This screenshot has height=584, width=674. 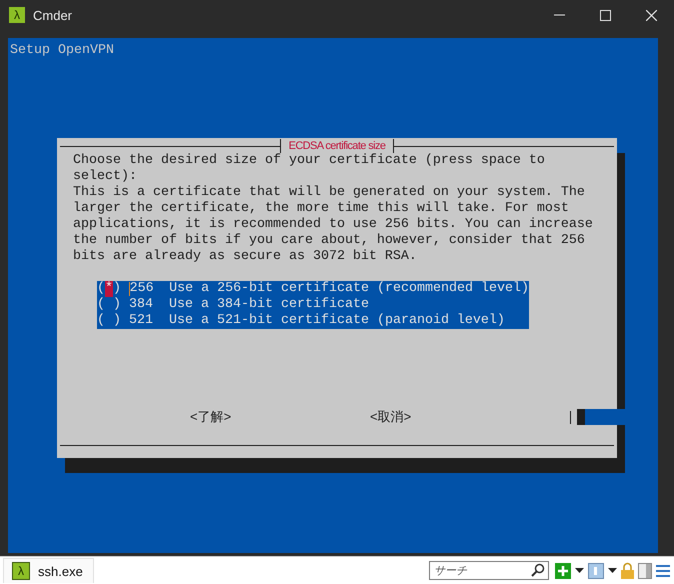 I want to click on window-icon, so click(x=596, y=570).